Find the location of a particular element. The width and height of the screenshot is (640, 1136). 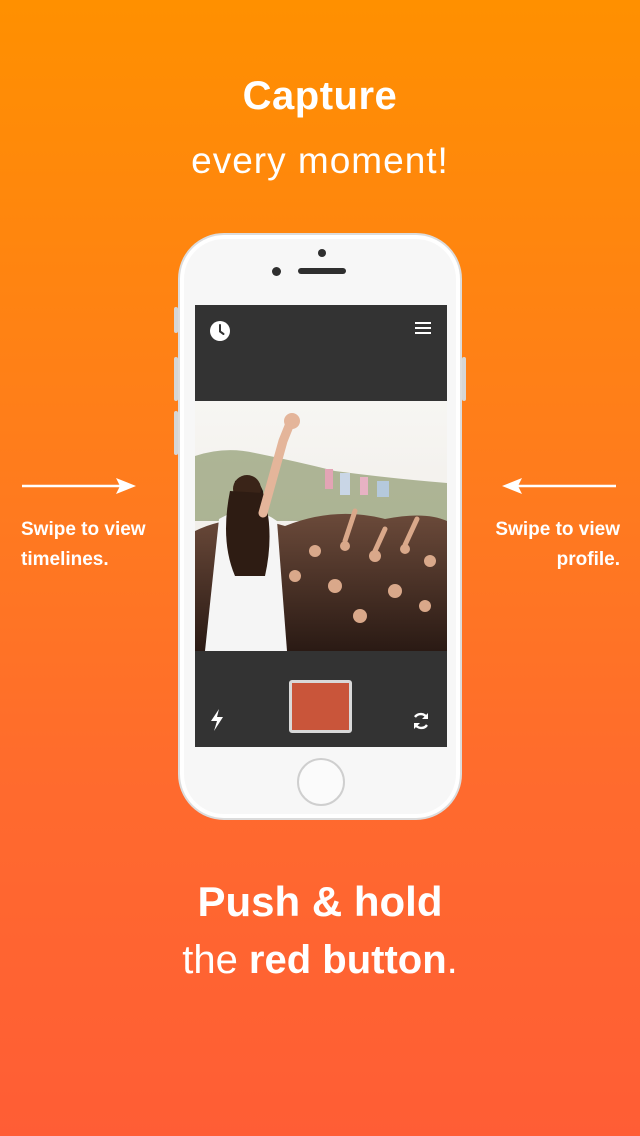

phone-front-camera is located at coordinates (322, 253).